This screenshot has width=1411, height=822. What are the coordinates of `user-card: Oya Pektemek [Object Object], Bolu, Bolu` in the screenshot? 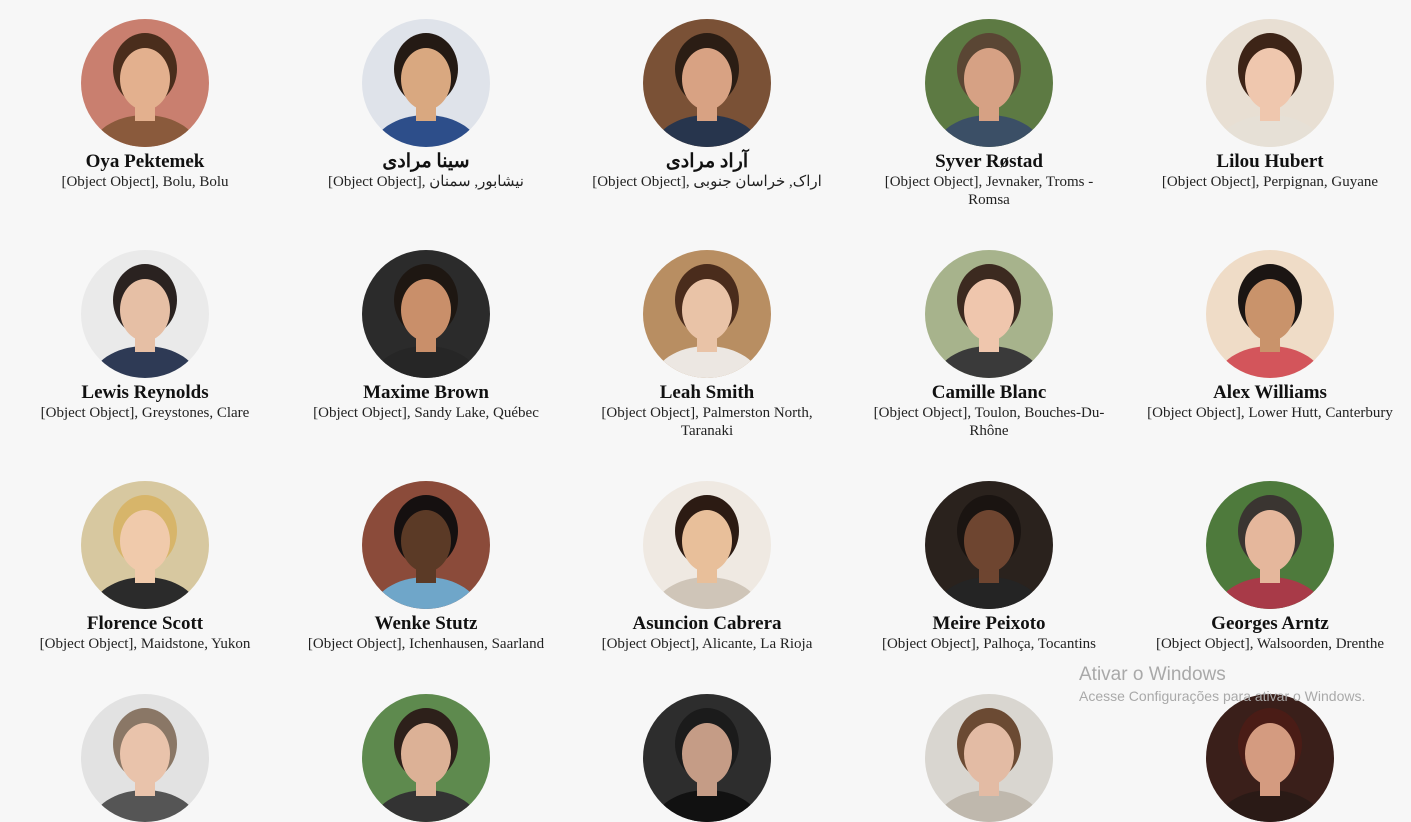 It's located at (145, 105).